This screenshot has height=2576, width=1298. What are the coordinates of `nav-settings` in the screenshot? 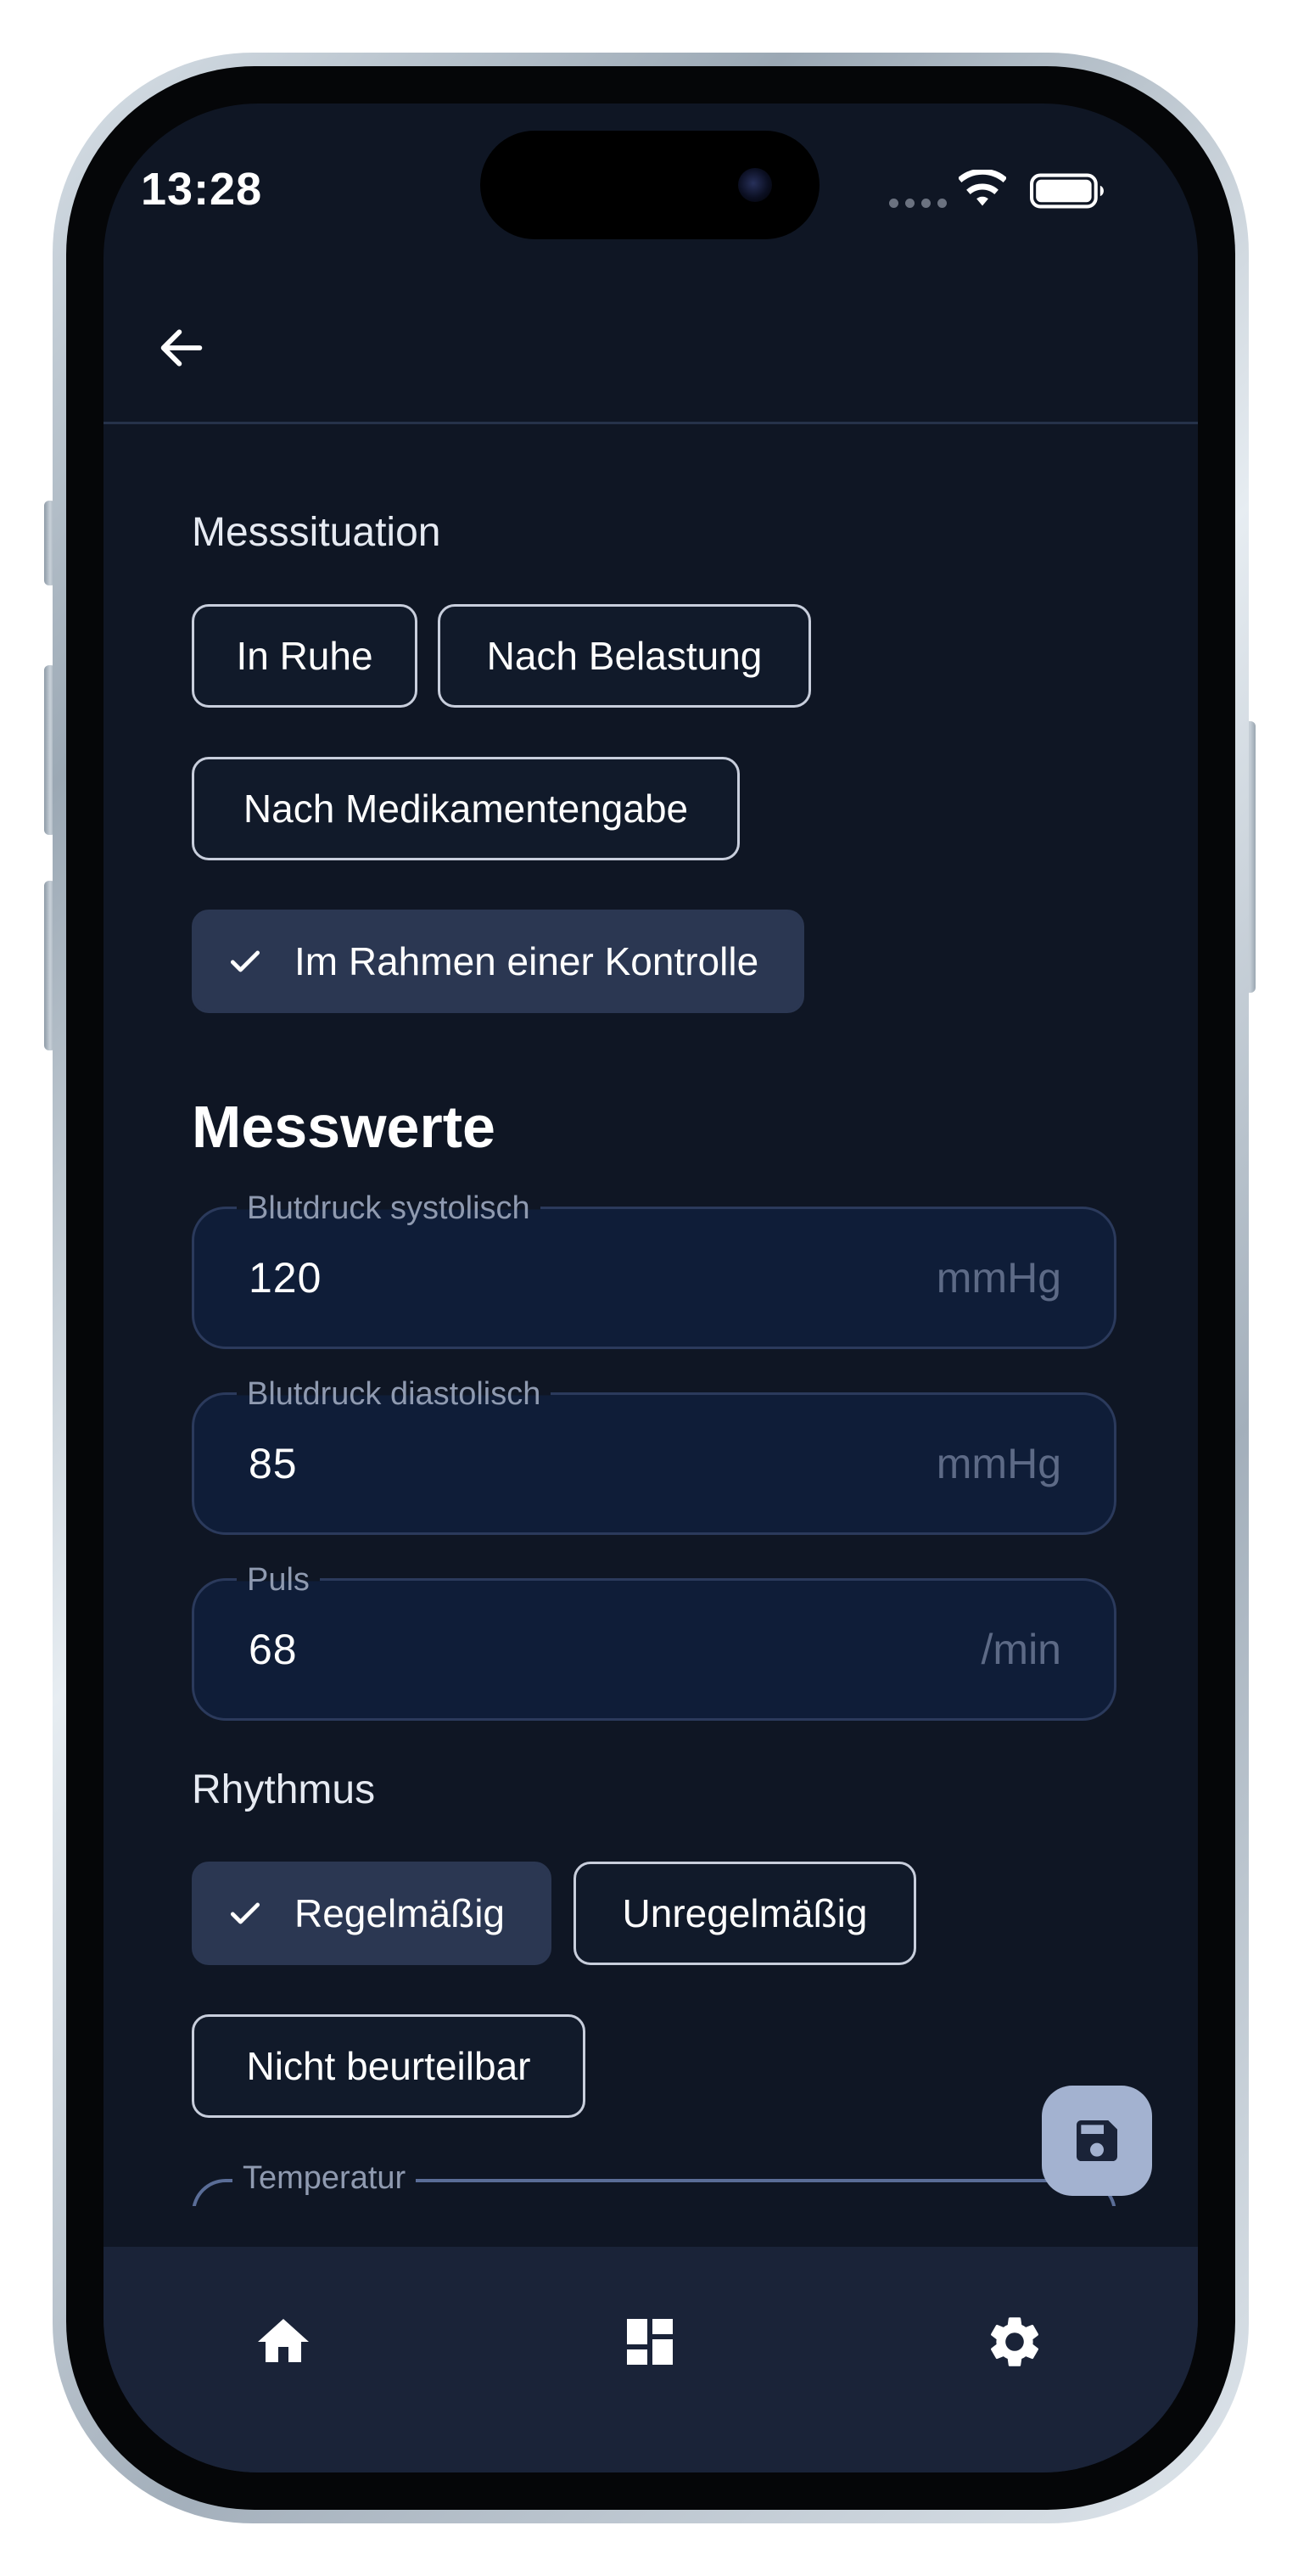 It's located at (1014, 2341).